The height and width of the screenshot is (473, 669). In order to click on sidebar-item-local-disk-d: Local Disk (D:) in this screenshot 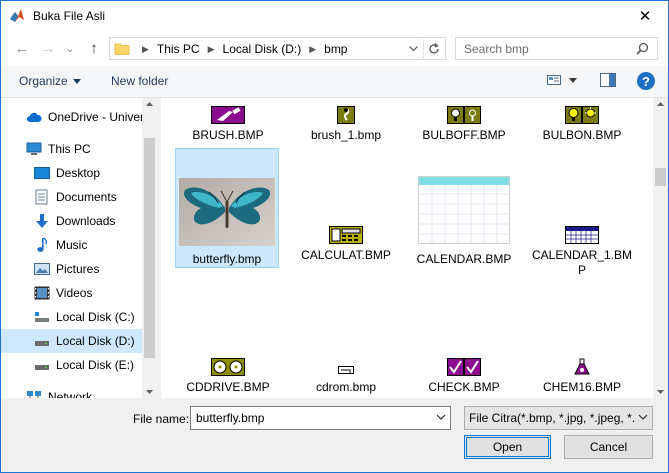, I will do `click(71, 341)`.